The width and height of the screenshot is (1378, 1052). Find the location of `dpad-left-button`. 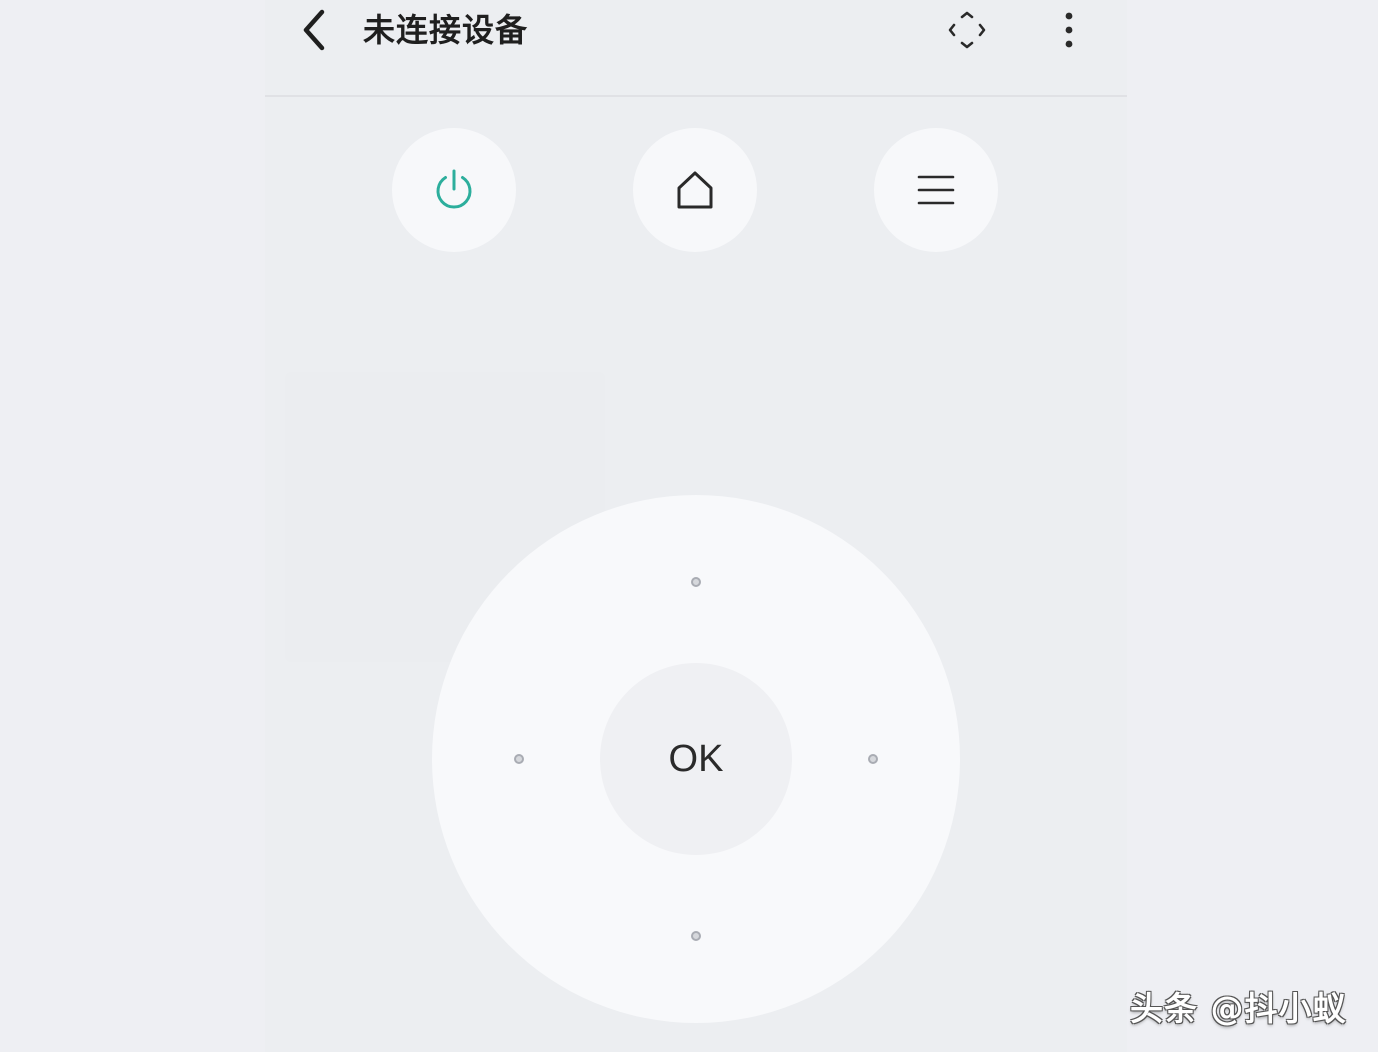

dpad-left-button is located at coordinates (519, 759).